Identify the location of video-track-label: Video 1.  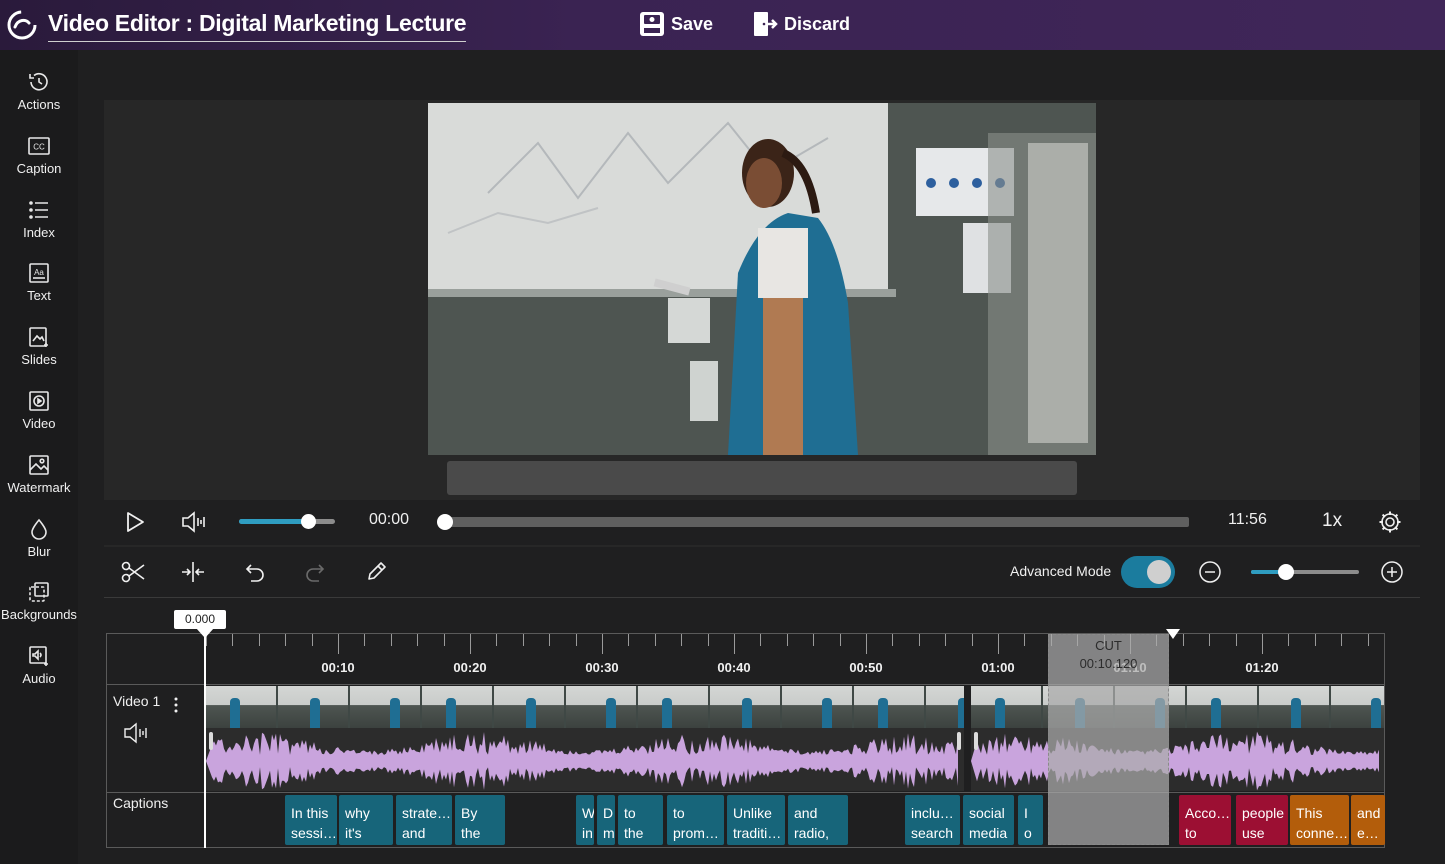
(137, 701).